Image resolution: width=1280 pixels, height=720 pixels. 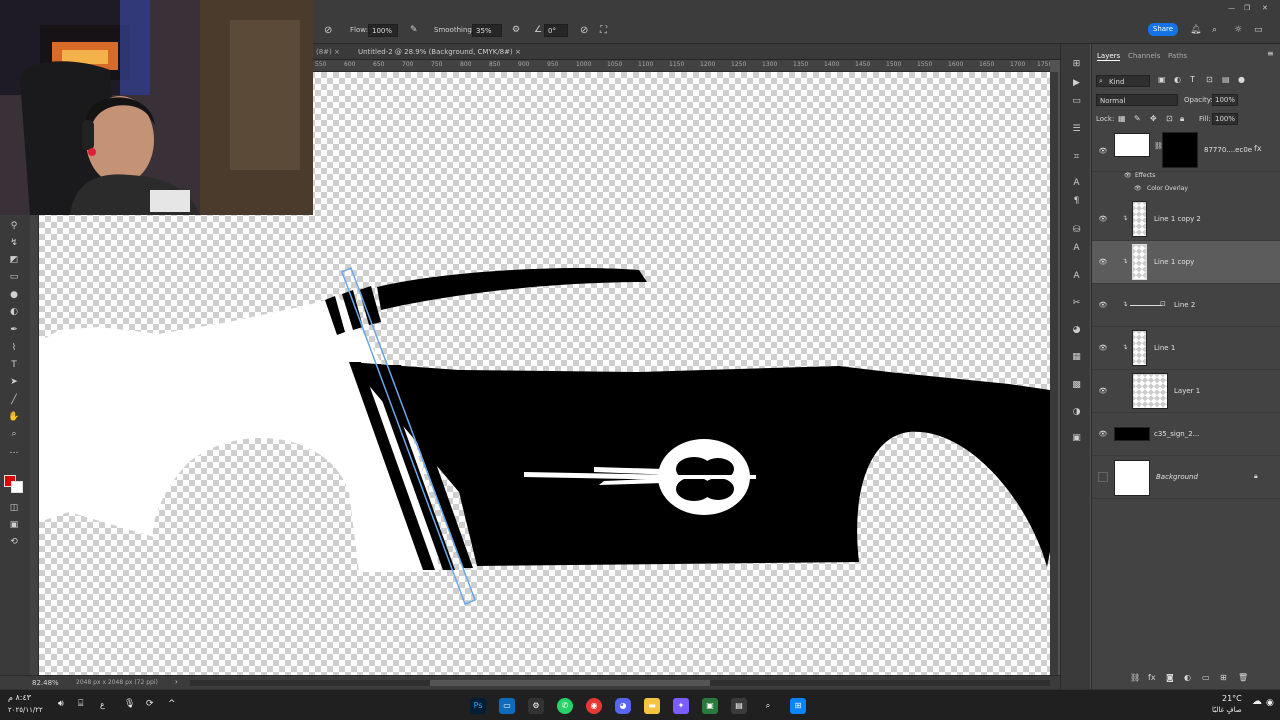 What do you see at coordinates (1177, 79) in the screenshot?
I see `filter-adjust-icon: ◐` at bounding box center [1177, 79].